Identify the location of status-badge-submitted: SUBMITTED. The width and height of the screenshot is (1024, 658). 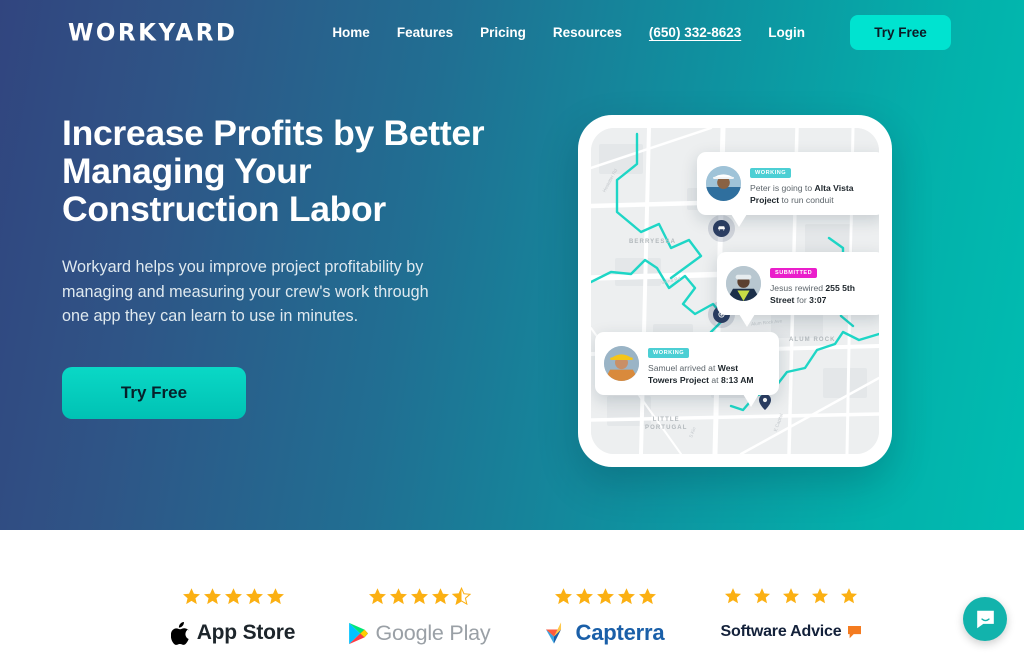
(794, 273).